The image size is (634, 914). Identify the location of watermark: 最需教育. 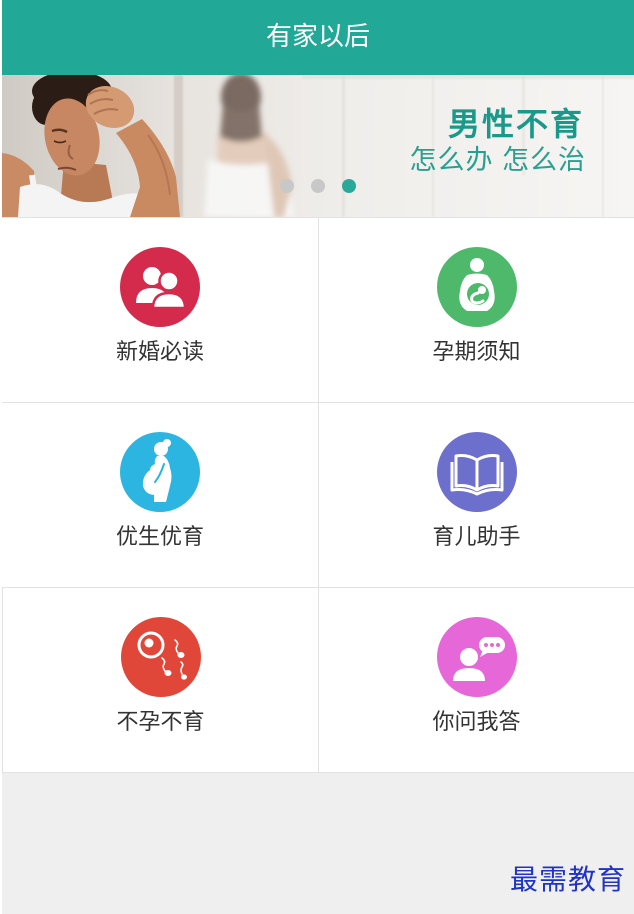
(567, 879).